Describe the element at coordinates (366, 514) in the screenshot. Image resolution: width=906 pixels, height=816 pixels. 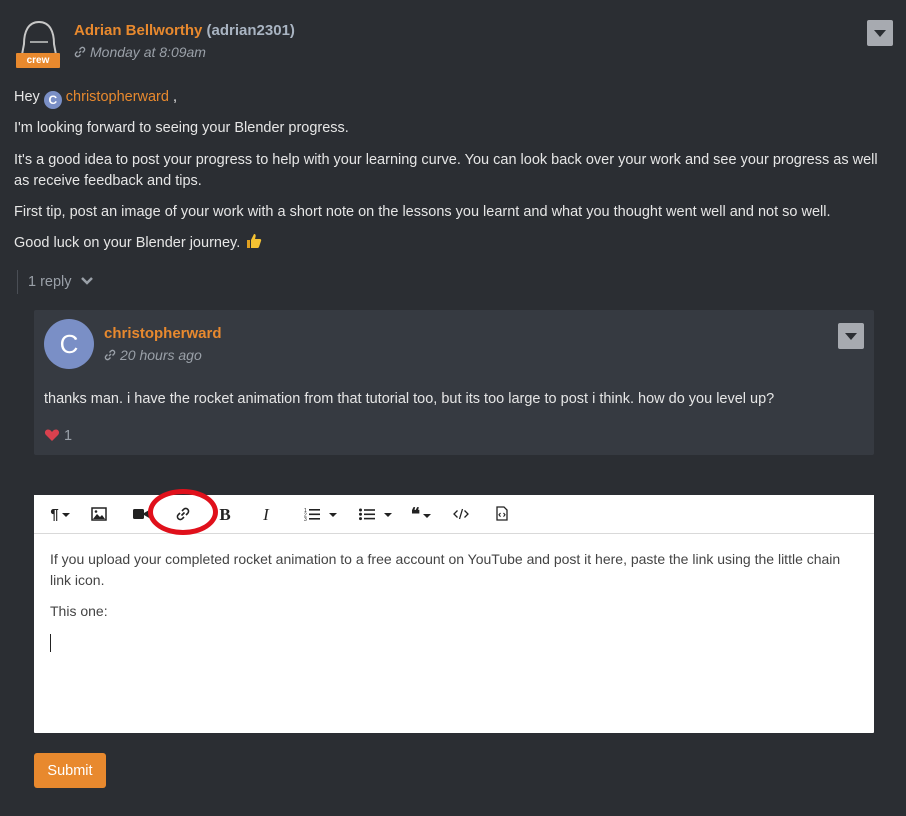
I see `bullet-list-icon` at that location.